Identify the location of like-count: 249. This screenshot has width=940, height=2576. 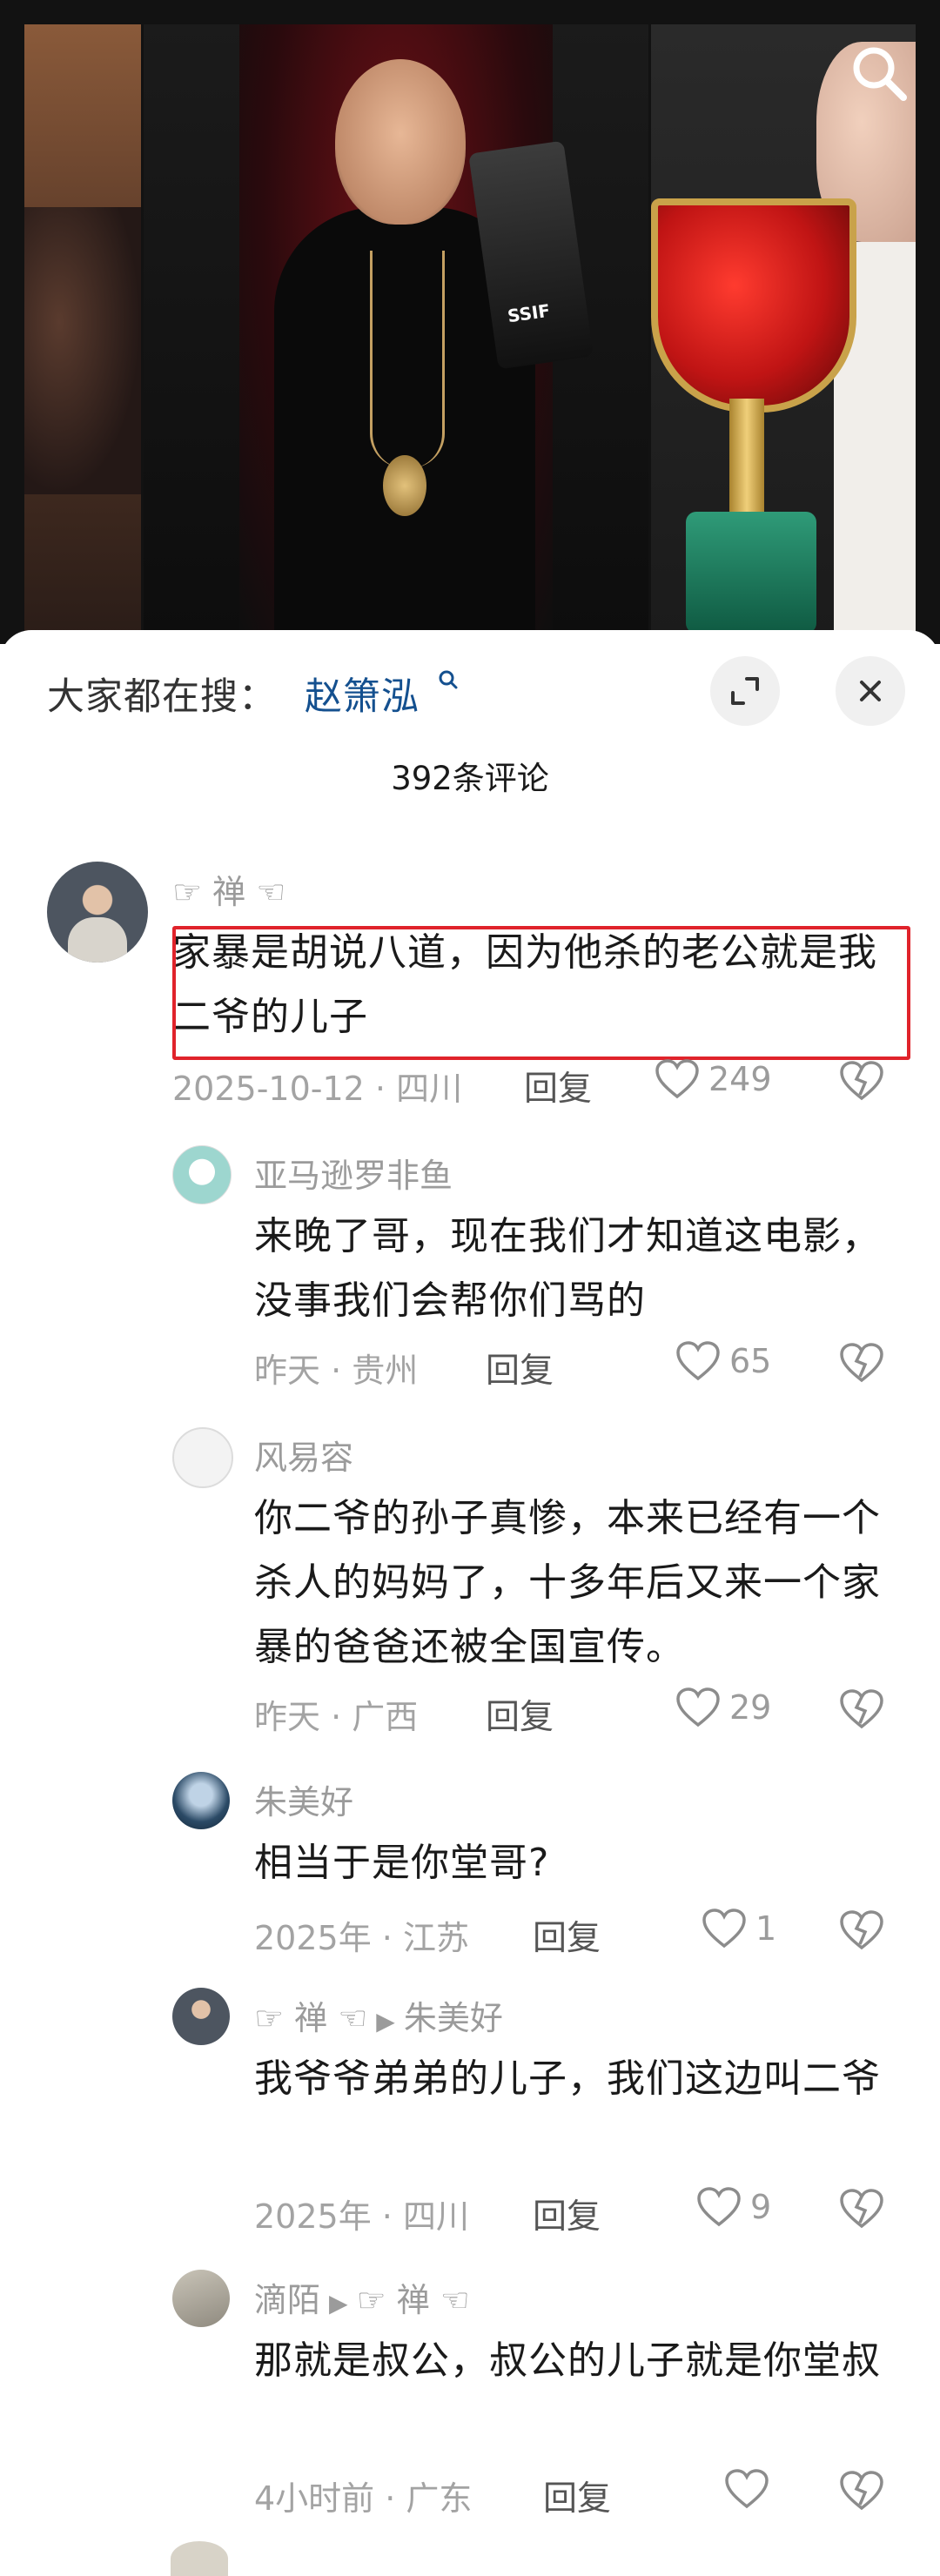
(740, 1079).